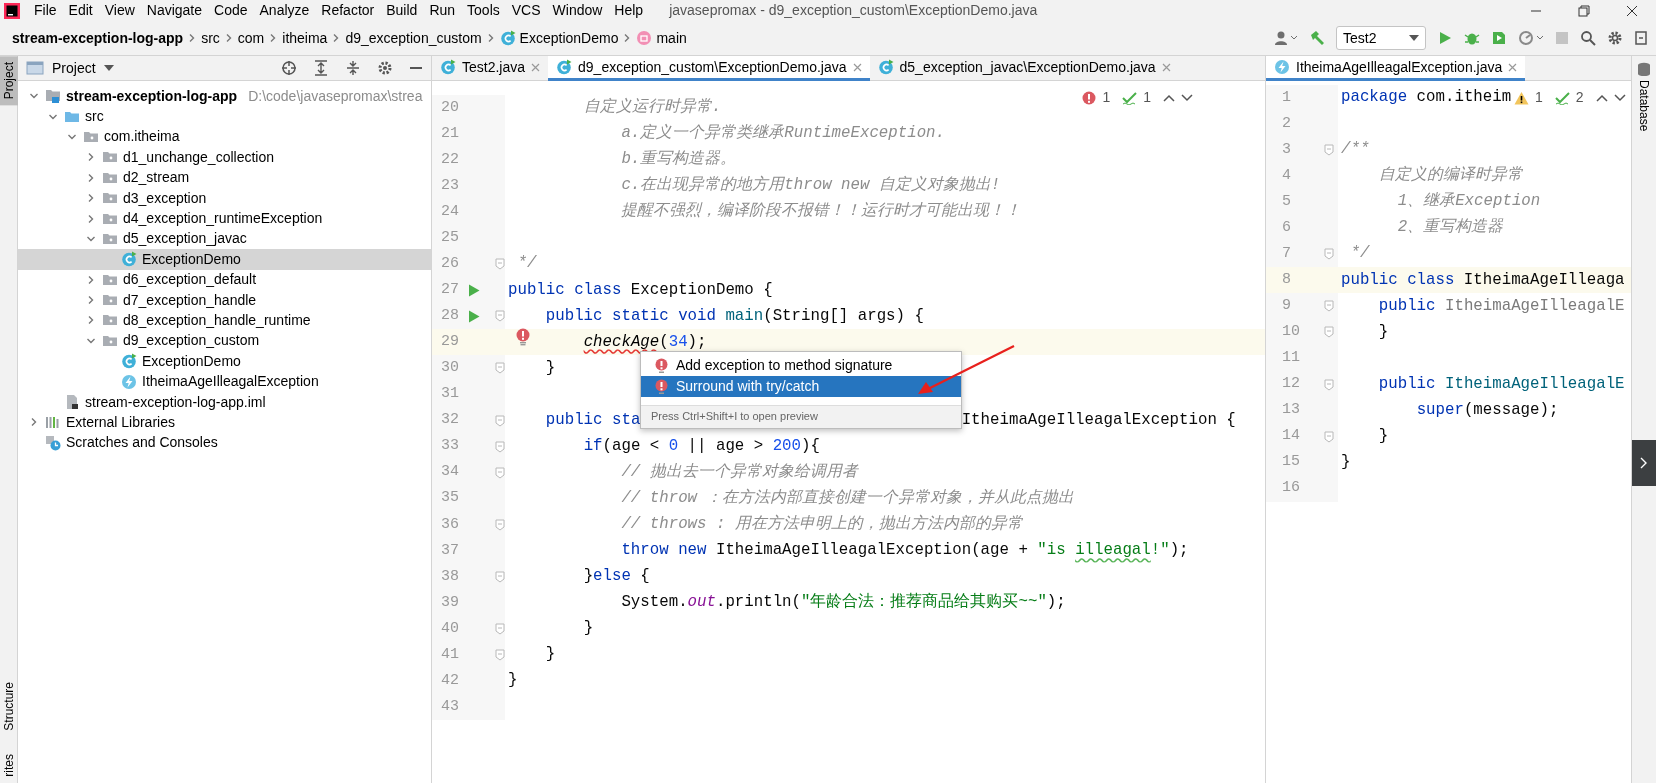 This screenshot has width=1656, height=783. What do you see at coordinates (483, 10) in the screenshot?
I see `menu-item: Tools` at bounding box center [483, 10].